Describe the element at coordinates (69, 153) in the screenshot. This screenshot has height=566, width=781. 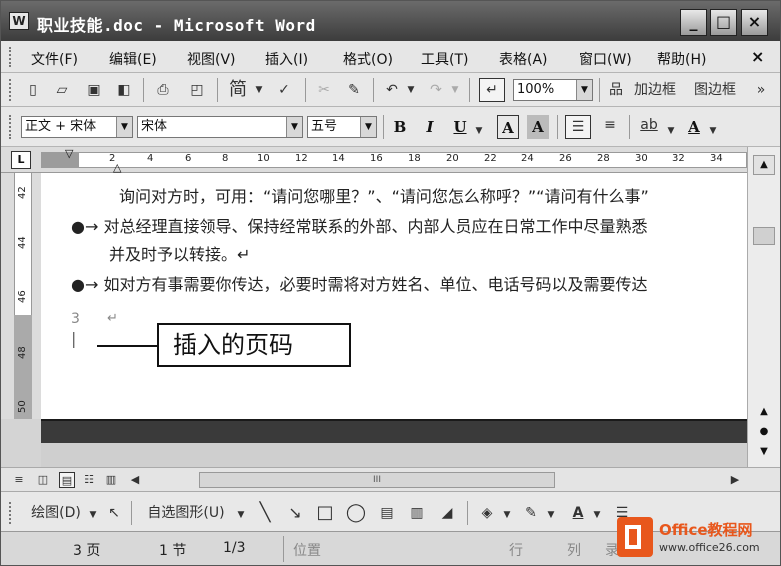
I see `first-line-indent-marker: ▽` at that location.